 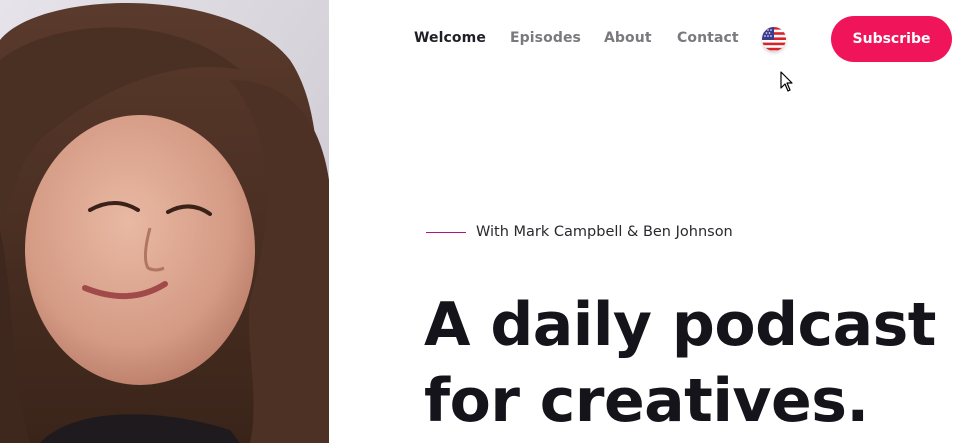 What do you see at coordinates (446, 232) in the screenshot?
I see `decorative-line` at bounding box center [446, 232].